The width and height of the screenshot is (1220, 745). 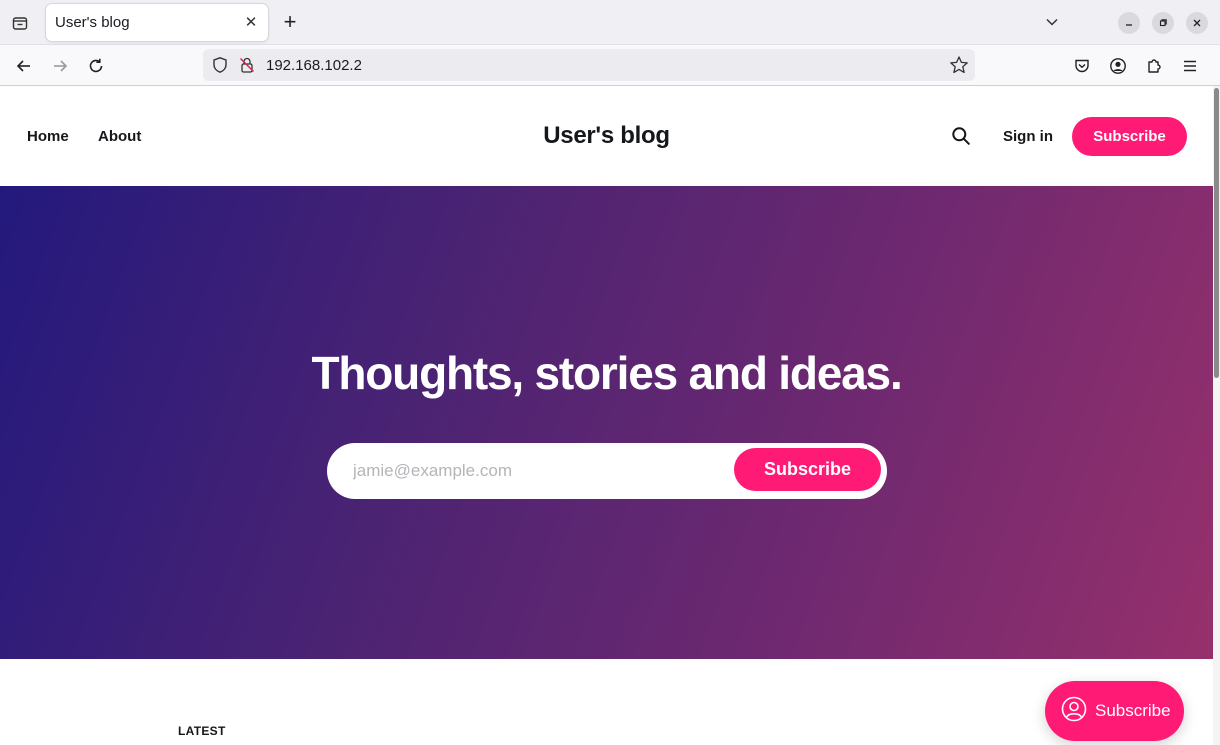 What do you see at coordinates (1197, 23) in the screenshot?
I see `close-icon` at bounding box center [1197, 23].